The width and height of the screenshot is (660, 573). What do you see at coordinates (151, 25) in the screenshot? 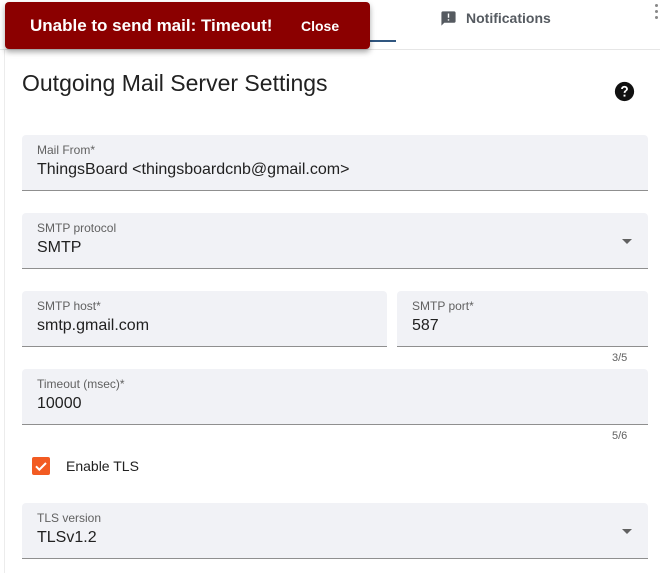
I see `snackbar-message: Unable to send mail: Timeout!` at bounding box center [151, 25].